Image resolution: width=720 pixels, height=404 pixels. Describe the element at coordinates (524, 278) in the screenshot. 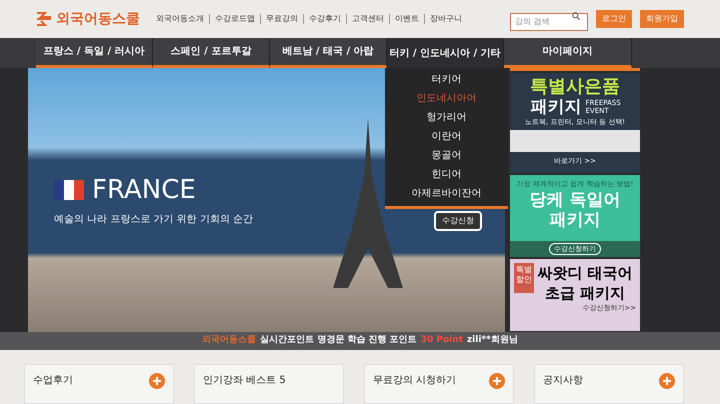

I see `discount-badge: 특별 할인` at that location.